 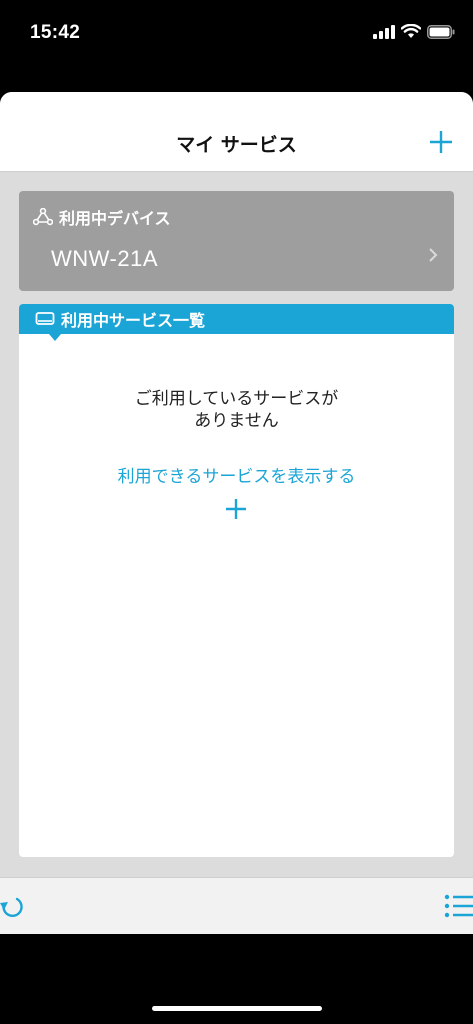 What do you see at coordinates (55, 337) in the screenshot?
I see `header-tab-pointer` at bounding box center [55, 337].